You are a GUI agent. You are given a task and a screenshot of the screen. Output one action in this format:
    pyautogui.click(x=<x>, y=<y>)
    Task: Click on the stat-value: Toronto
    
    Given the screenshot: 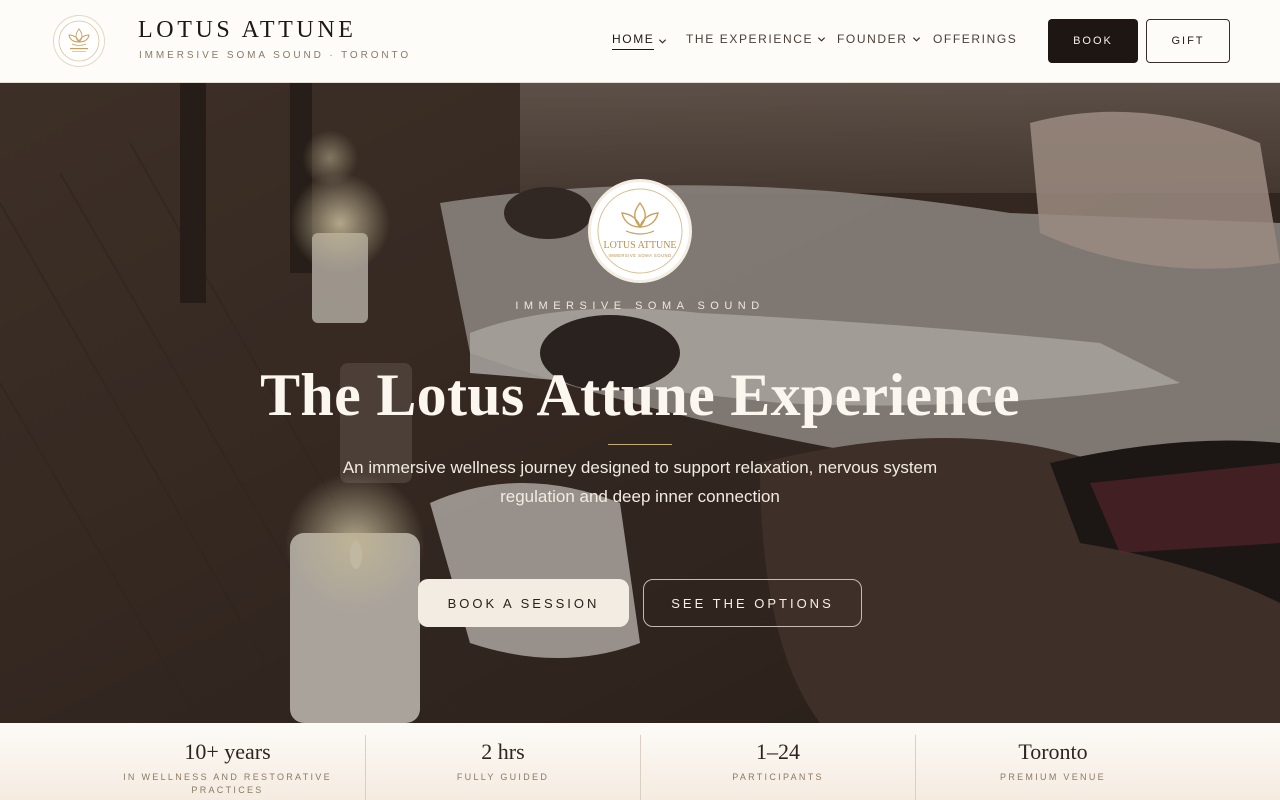 What is the action you would take?
    pyautogui.click(x=1053, y=751)
    